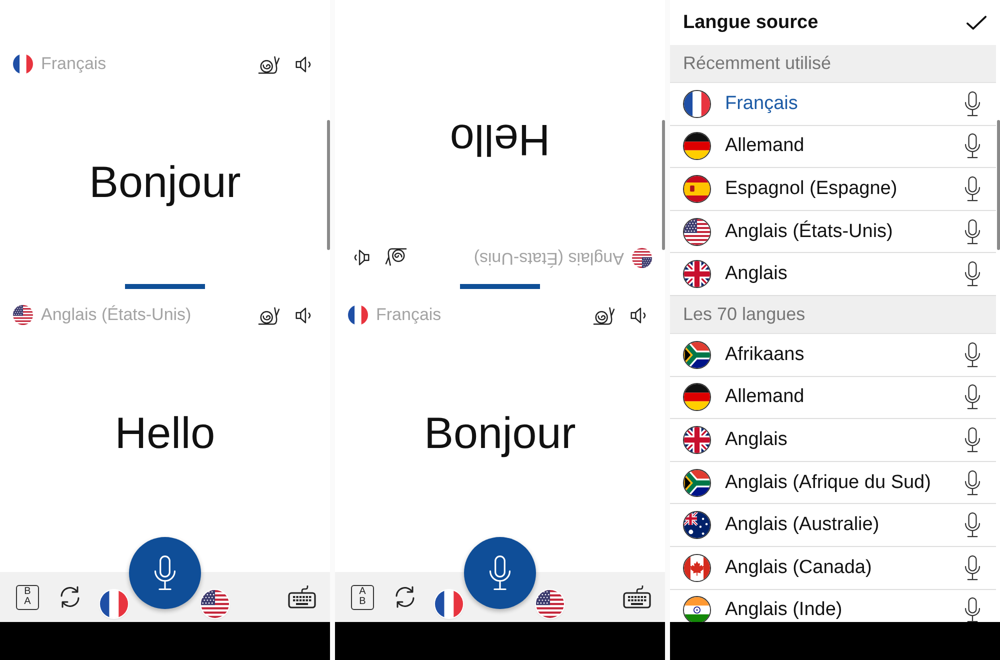  I want to click on section-header: Récemment utilisé, so click(833, 64).